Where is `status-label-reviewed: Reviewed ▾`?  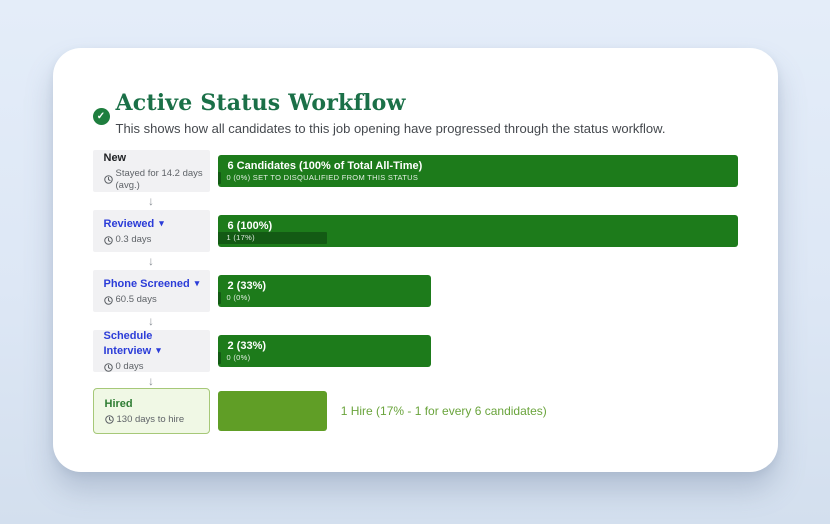
status-label-reviewed: Reviewed ▾ is located at coordinates (157, 223).